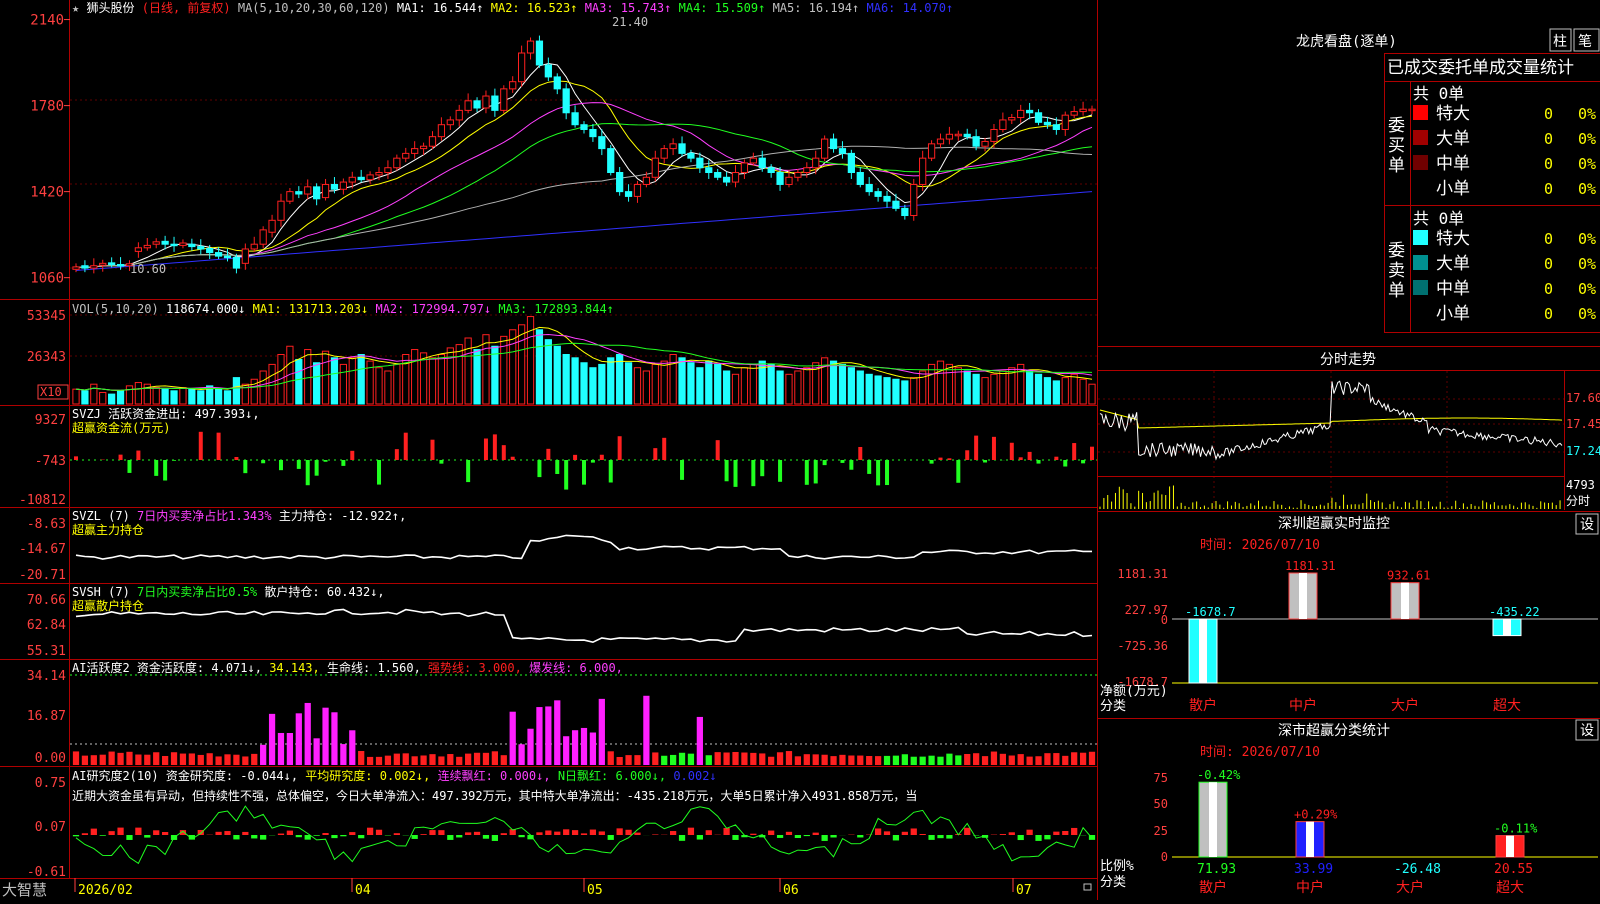  What do you see at coordinates (75, 8) in the screenshot?
I see `star-icon: ★` at bounding box center [75, 8].